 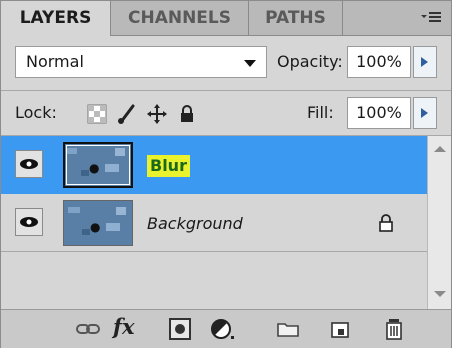 What do you see at coordinates (56, 18) in the screenshot?
I see `tab-layers: LAYERS` at bounding box center [56, 18].